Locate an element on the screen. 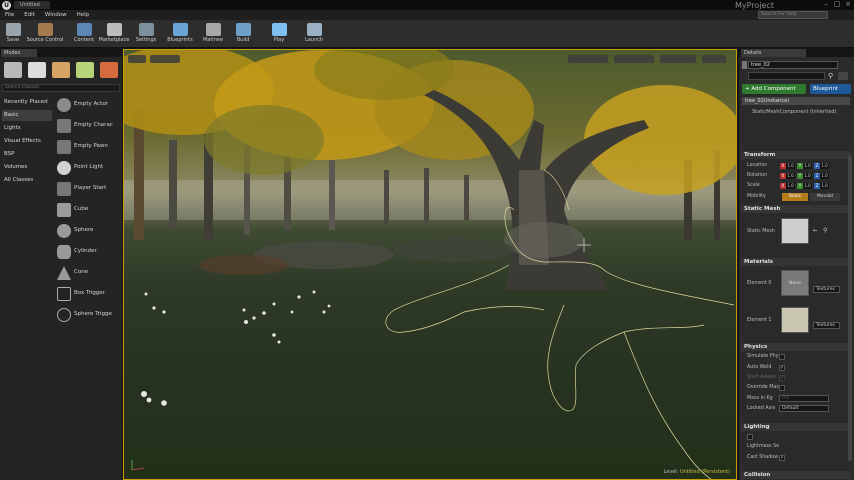 Image resolution: width=854 pixels, height=480 pixels. material-1-textures-dropdown: Textures is located at coordinates (826, 325).